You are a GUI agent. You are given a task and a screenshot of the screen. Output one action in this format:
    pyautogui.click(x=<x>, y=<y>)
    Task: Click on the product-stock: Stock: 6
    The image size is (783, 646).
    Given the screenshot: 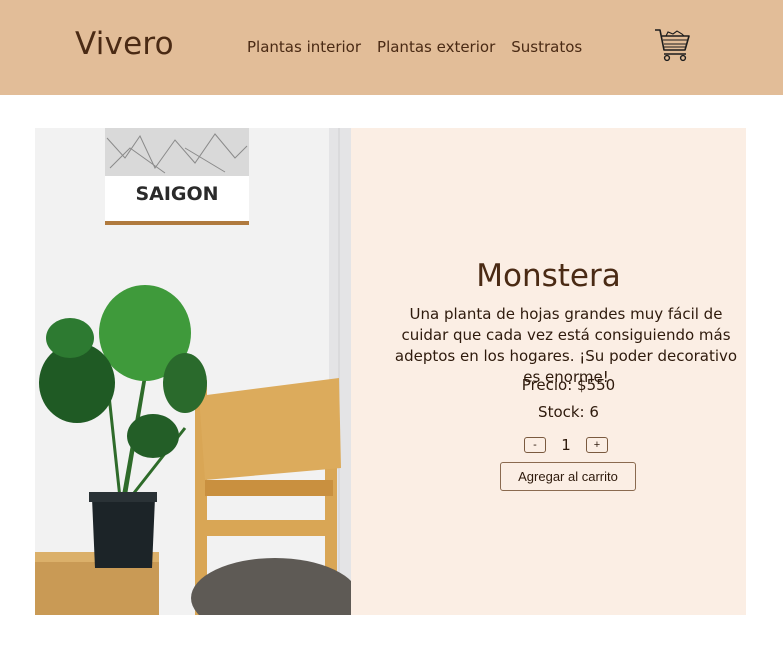 What is the action you would take?
    pyautogui.click(x=568, y=412)
    